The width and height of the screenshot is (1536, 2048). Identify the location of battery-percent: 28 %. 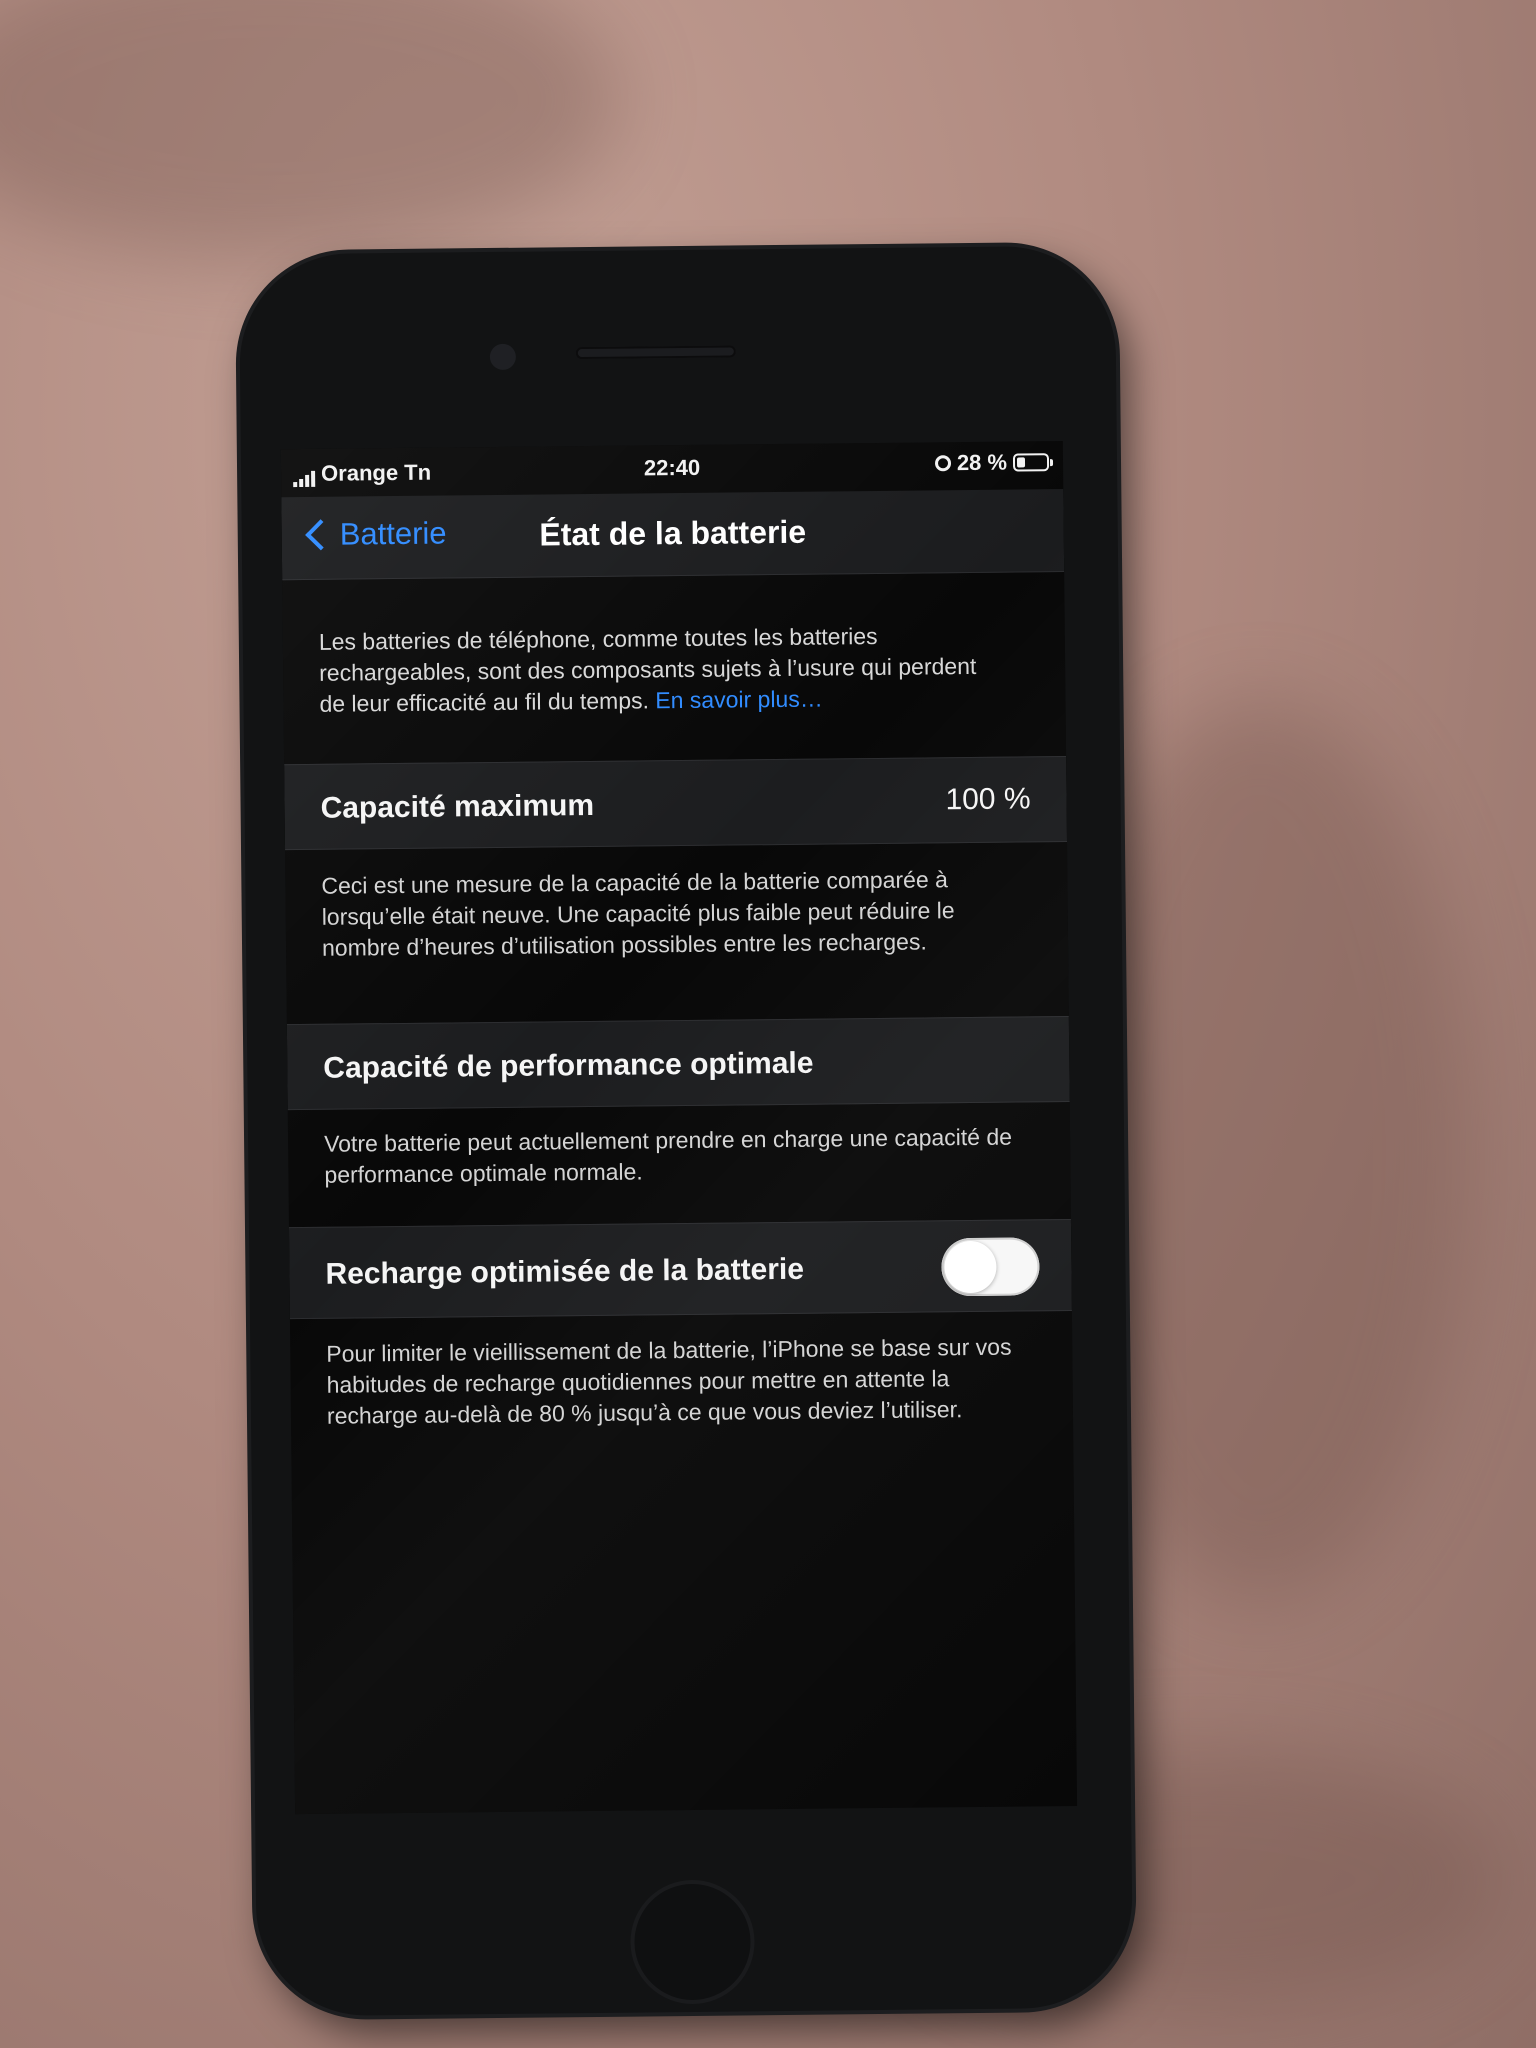
(982, 462).